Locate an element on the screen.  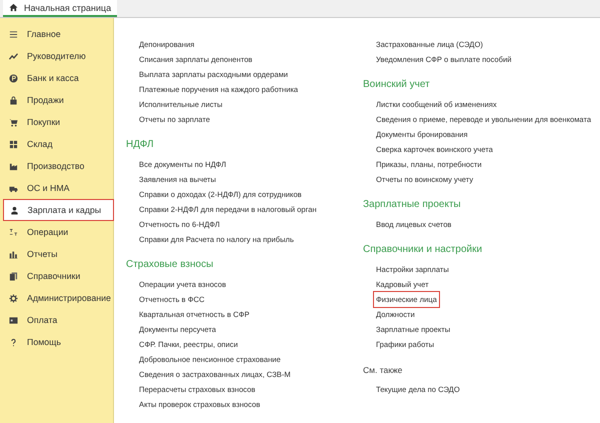
sidebar-item: Склад is located at coordinates (56, 144).